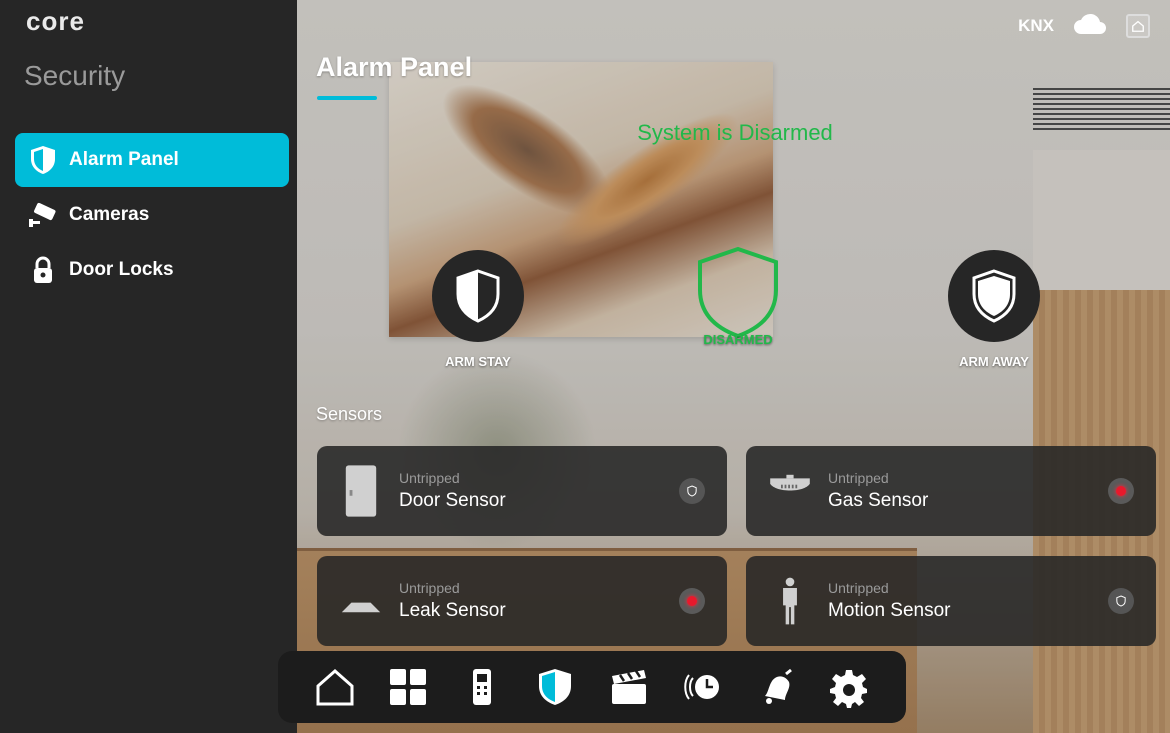 Image resolution: width=1170 pixels, height=733 pixels. I want to click on sidebar-item-cameras: Cameras, so click(152, 215).